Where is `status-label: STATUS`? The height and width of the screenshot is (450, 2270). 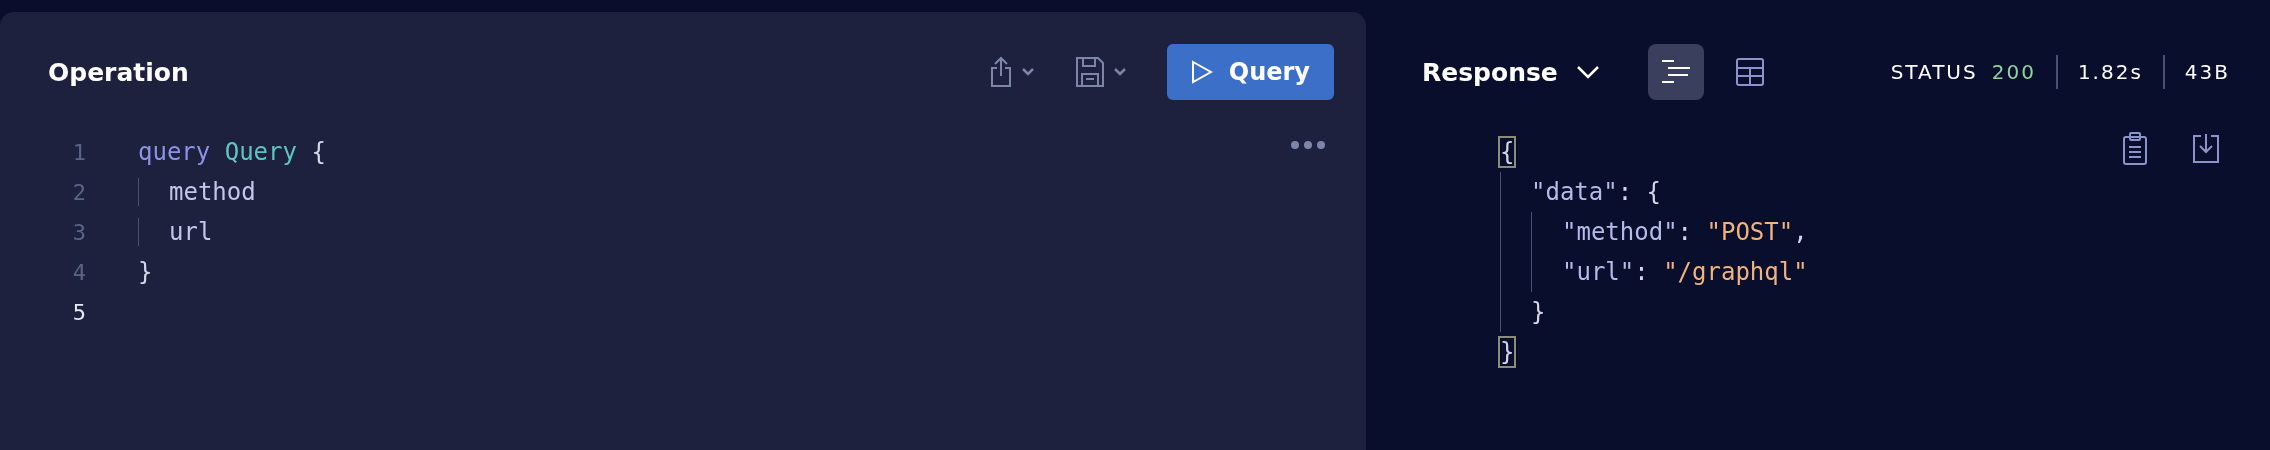 status-label: STATUS is located at coordinates (1934, 72).